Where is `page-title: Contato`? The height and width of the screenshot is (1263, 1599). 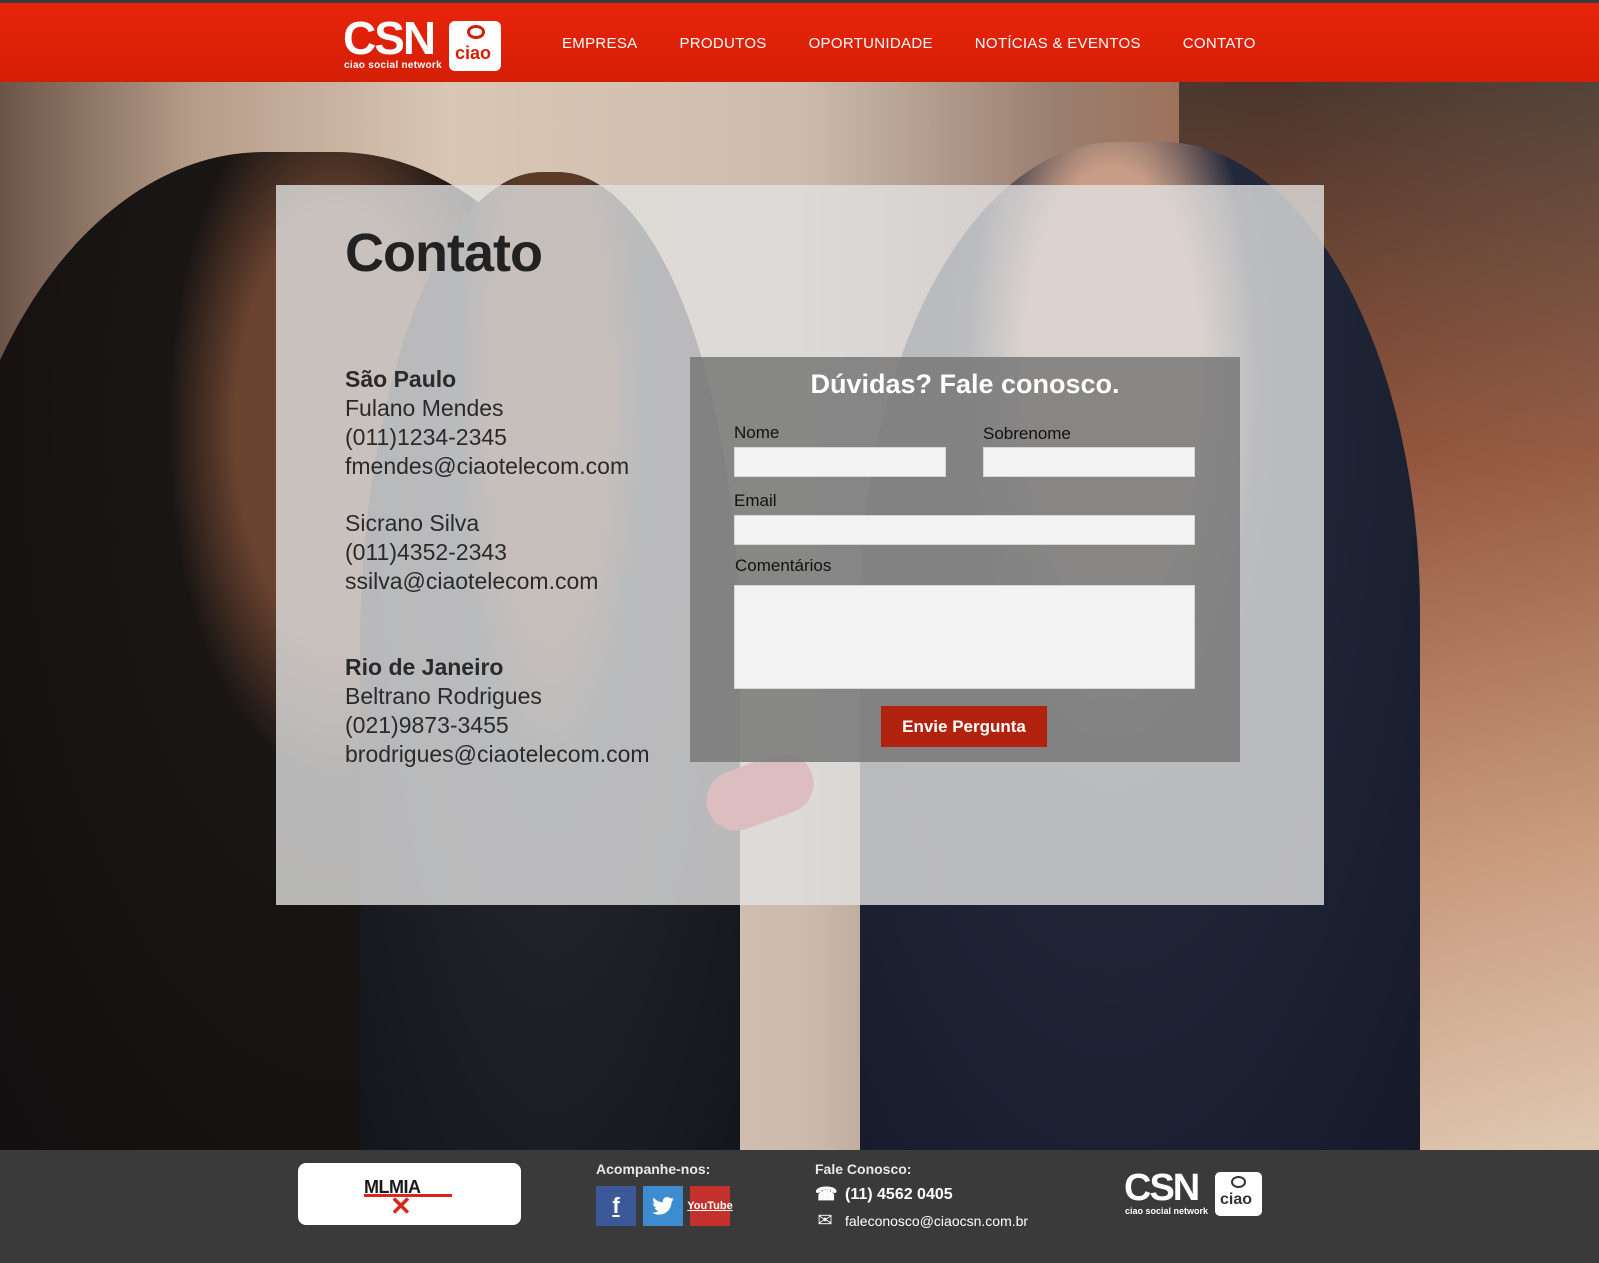 page-title: Contato is located at coordinates (444, 253).